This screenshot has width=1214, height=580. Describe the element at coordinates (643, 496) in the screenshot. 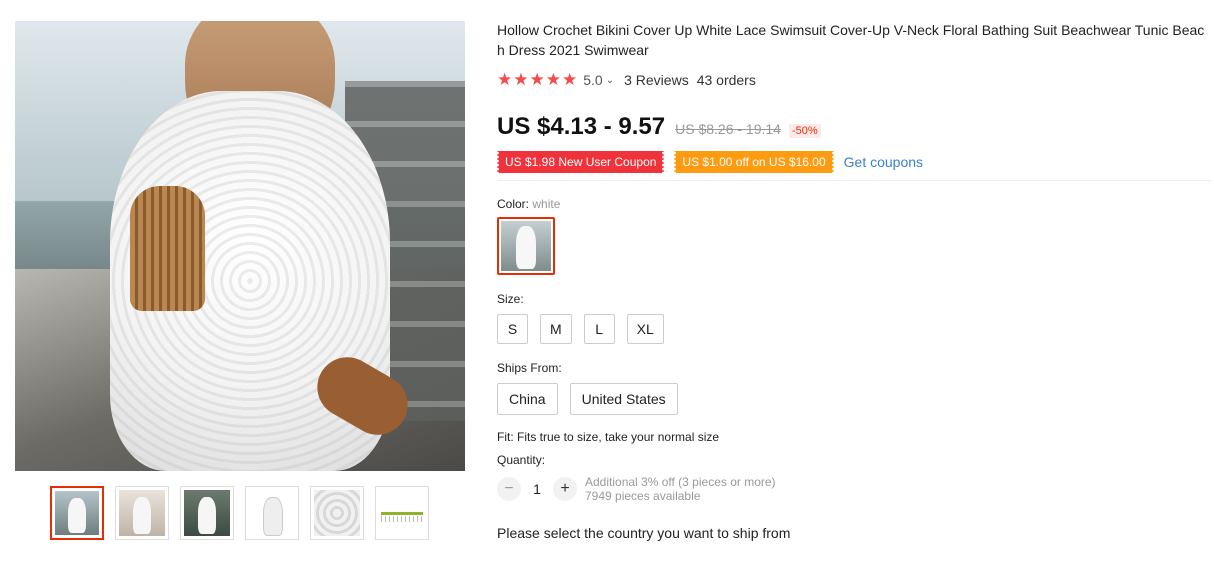

I see `pieces-available: 7949 pieces available` at that location.